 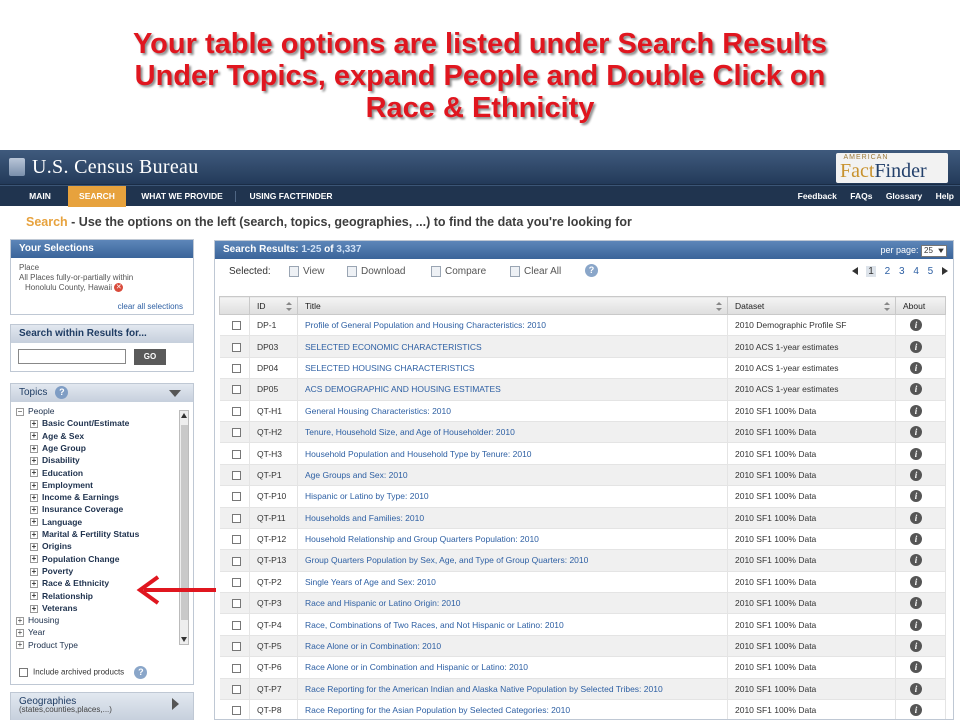 I want to click on clear-all-button: Clear All, so click(x=535, y=271).